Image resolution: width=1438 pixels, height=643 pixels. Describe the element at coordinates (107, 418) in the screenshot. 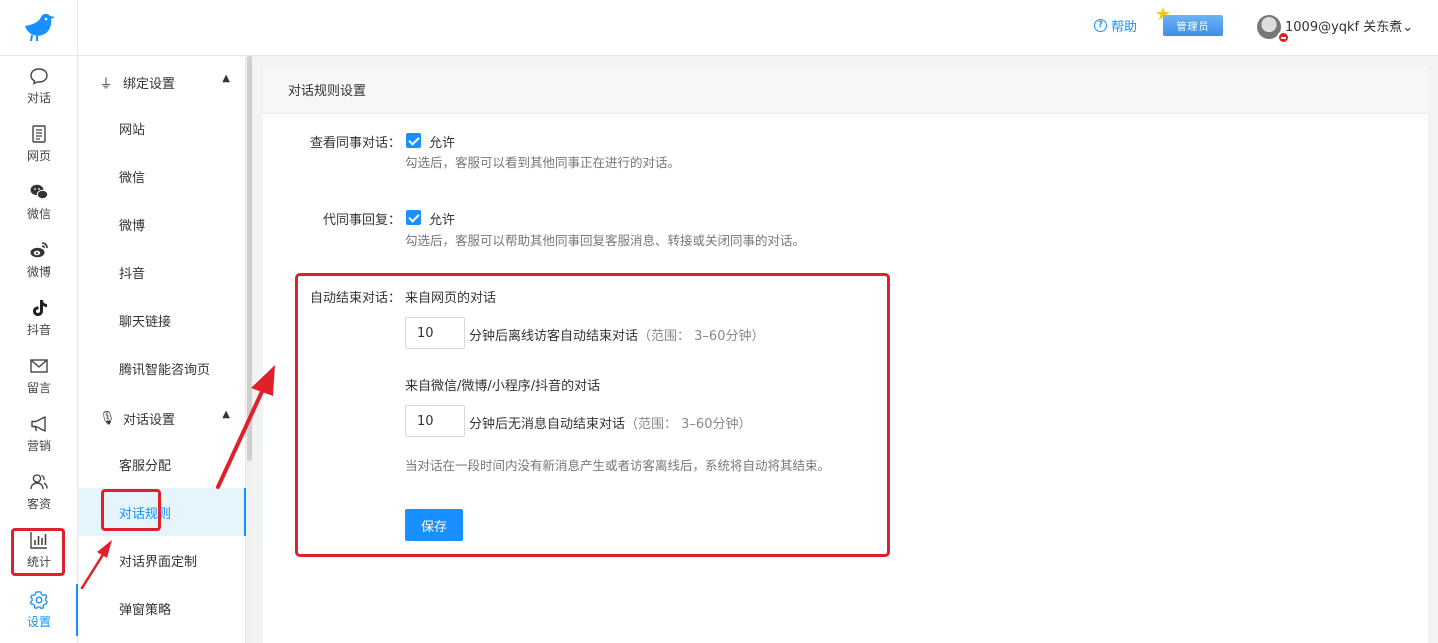

I see `microphone-icon: 🎙` at that location.